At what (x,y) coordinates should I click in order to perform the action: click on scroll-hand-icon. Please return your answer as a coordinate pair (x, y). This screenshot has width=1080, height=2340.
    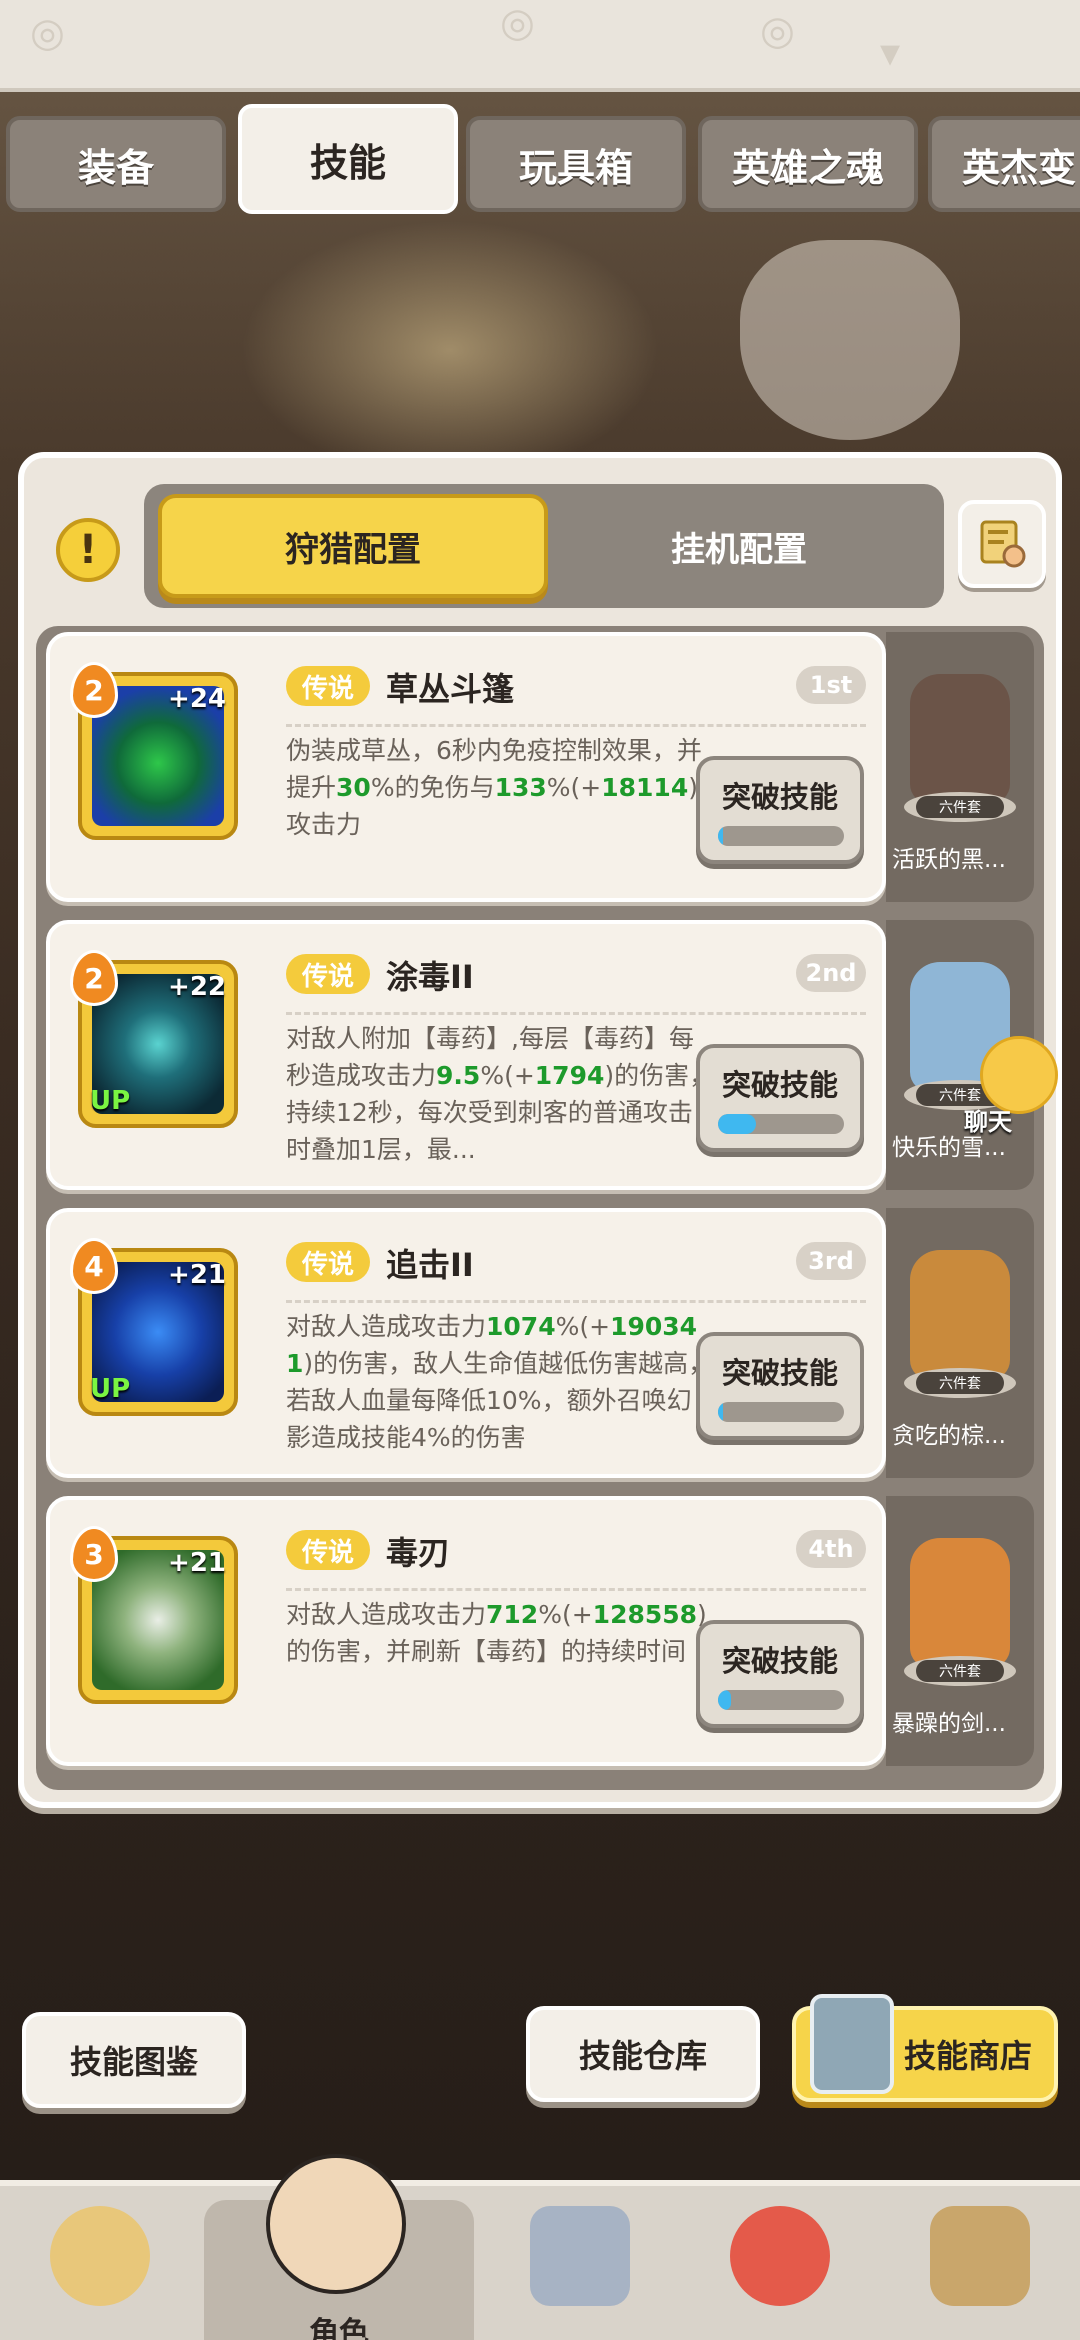
    Looking at the image, I should click on (1003, 544).